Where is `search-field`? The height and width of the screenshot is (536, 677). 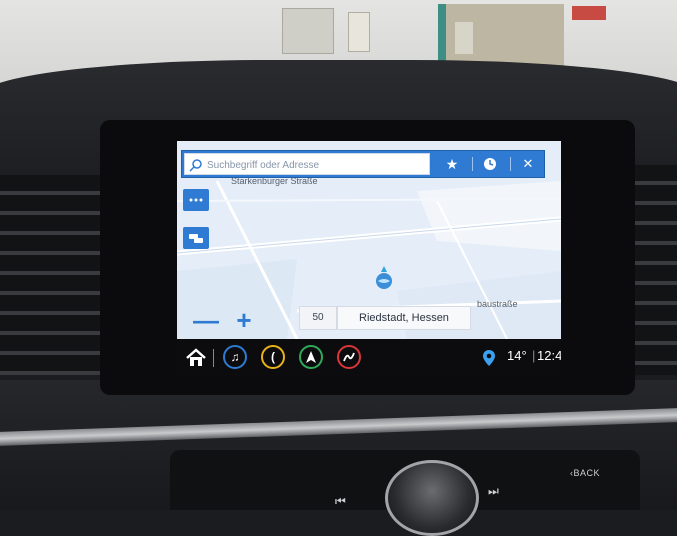 search-field is located at coordinates (307, 164).